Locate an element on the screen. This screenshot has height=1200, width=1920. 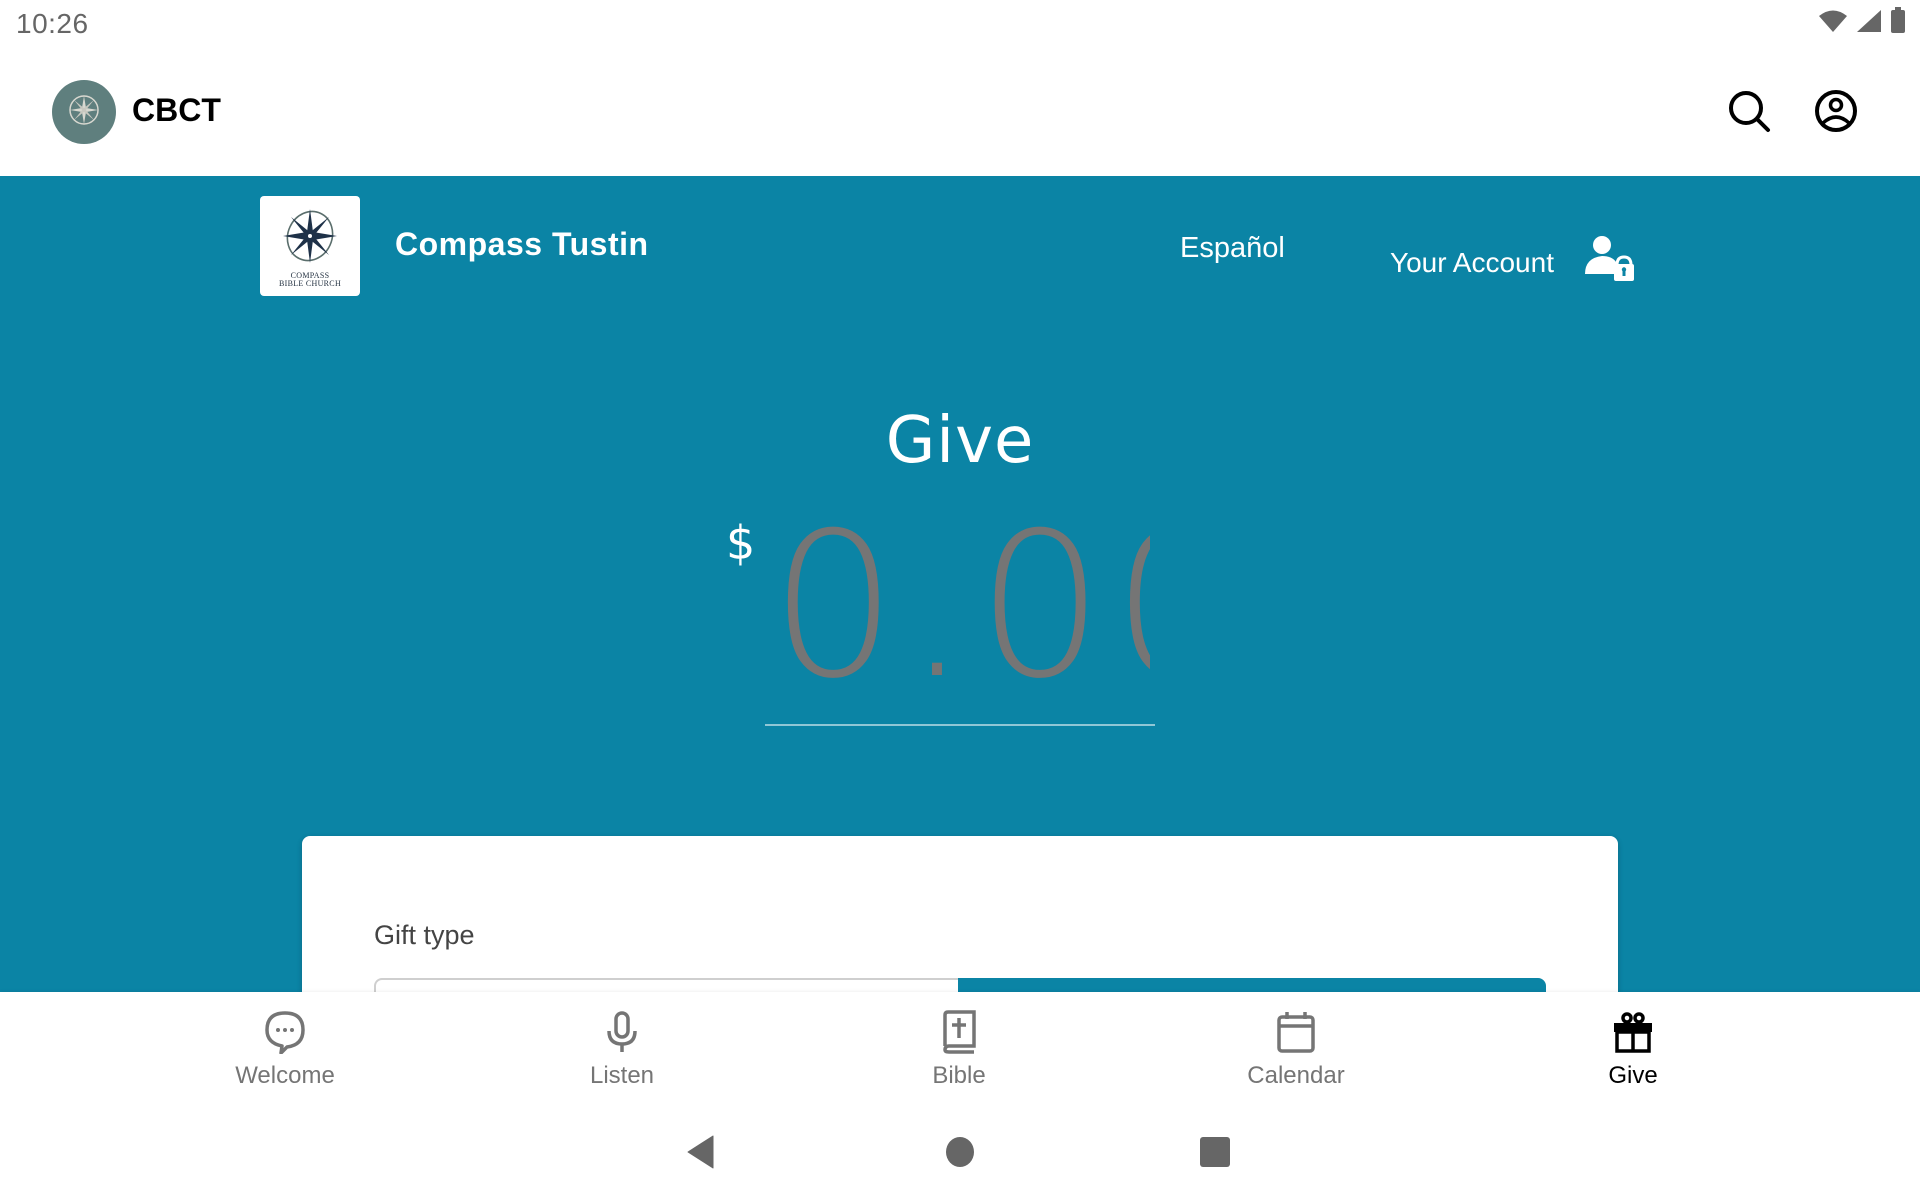
org-name: Compass Tustin is located at coordinates (522, 244).